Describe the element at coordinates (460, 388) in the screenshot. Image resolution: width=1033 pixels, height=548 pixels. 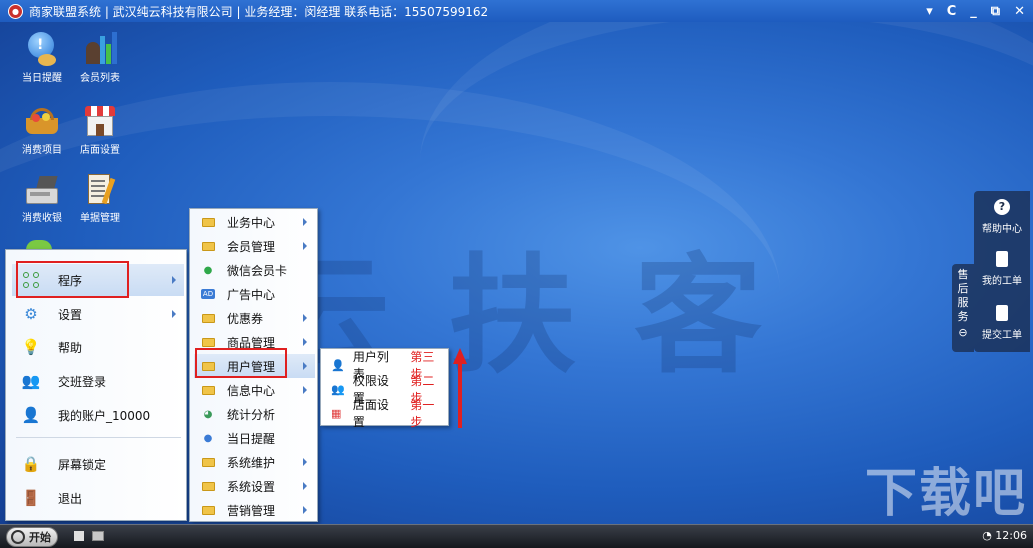
I see `annotation-arrow-up-icon` at that location.